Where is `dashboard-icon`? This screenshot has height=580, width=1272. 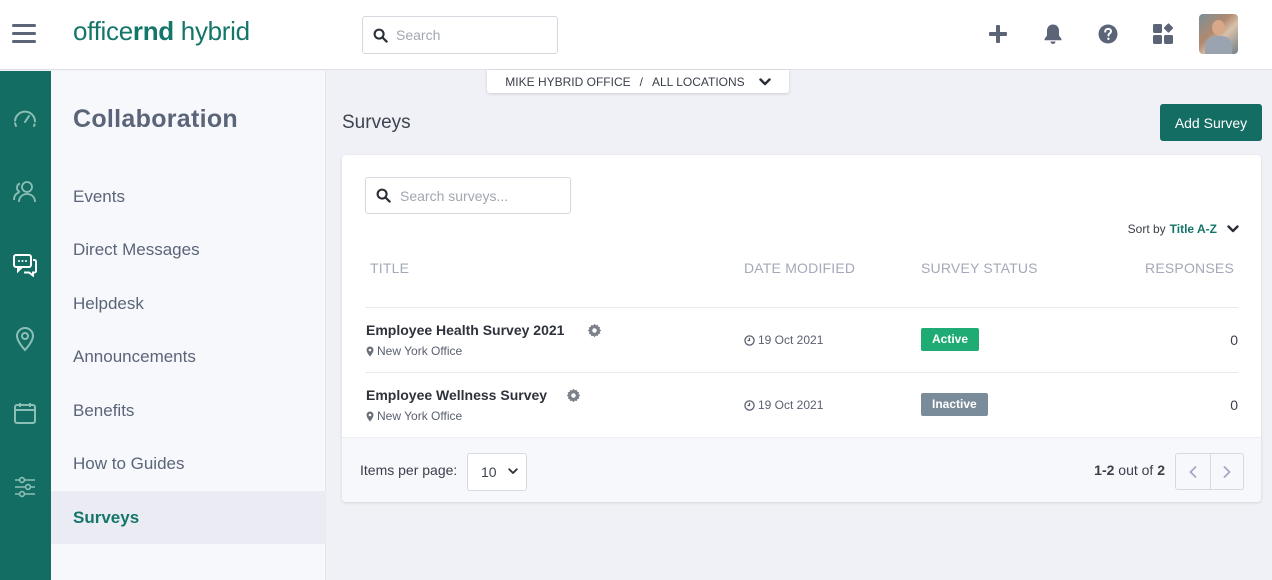 dashboard-icon is located at coordinates (25, 118).